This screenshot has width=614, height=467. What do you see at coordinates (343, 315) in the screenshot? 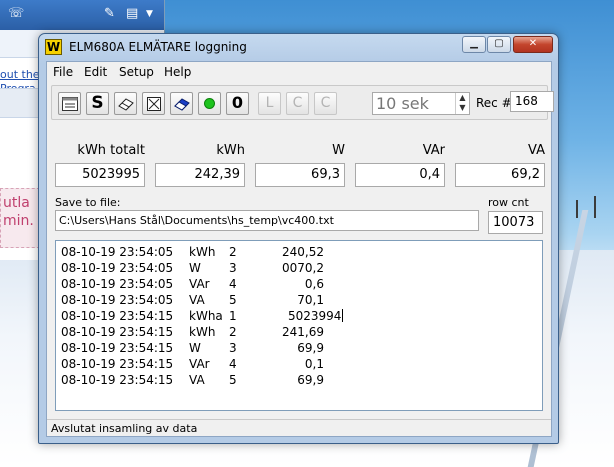
I see `text-caret` at bounding box center [343, 315].